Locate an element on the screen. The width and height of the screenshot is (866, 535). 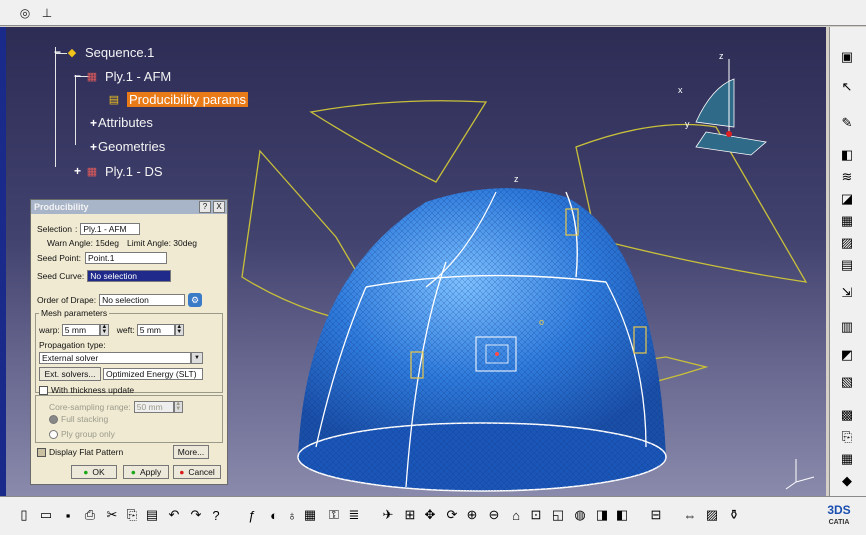
cube-icon: ▥ is located at coordinates (847, 327).